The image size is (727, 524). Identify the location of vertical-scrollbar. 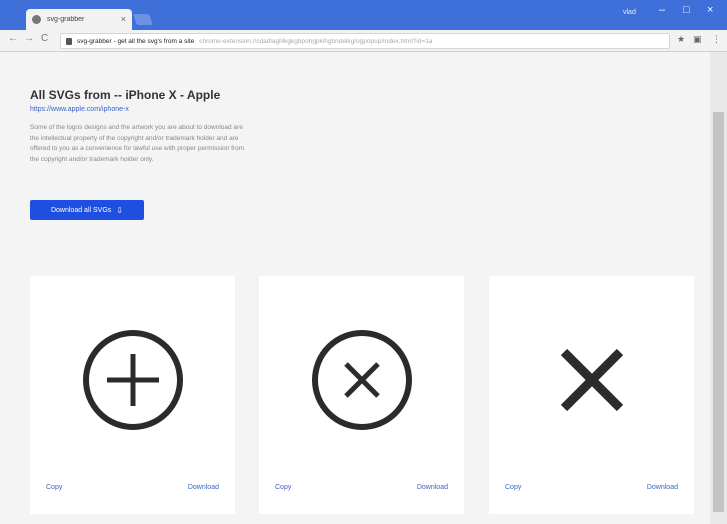
(718, 288).